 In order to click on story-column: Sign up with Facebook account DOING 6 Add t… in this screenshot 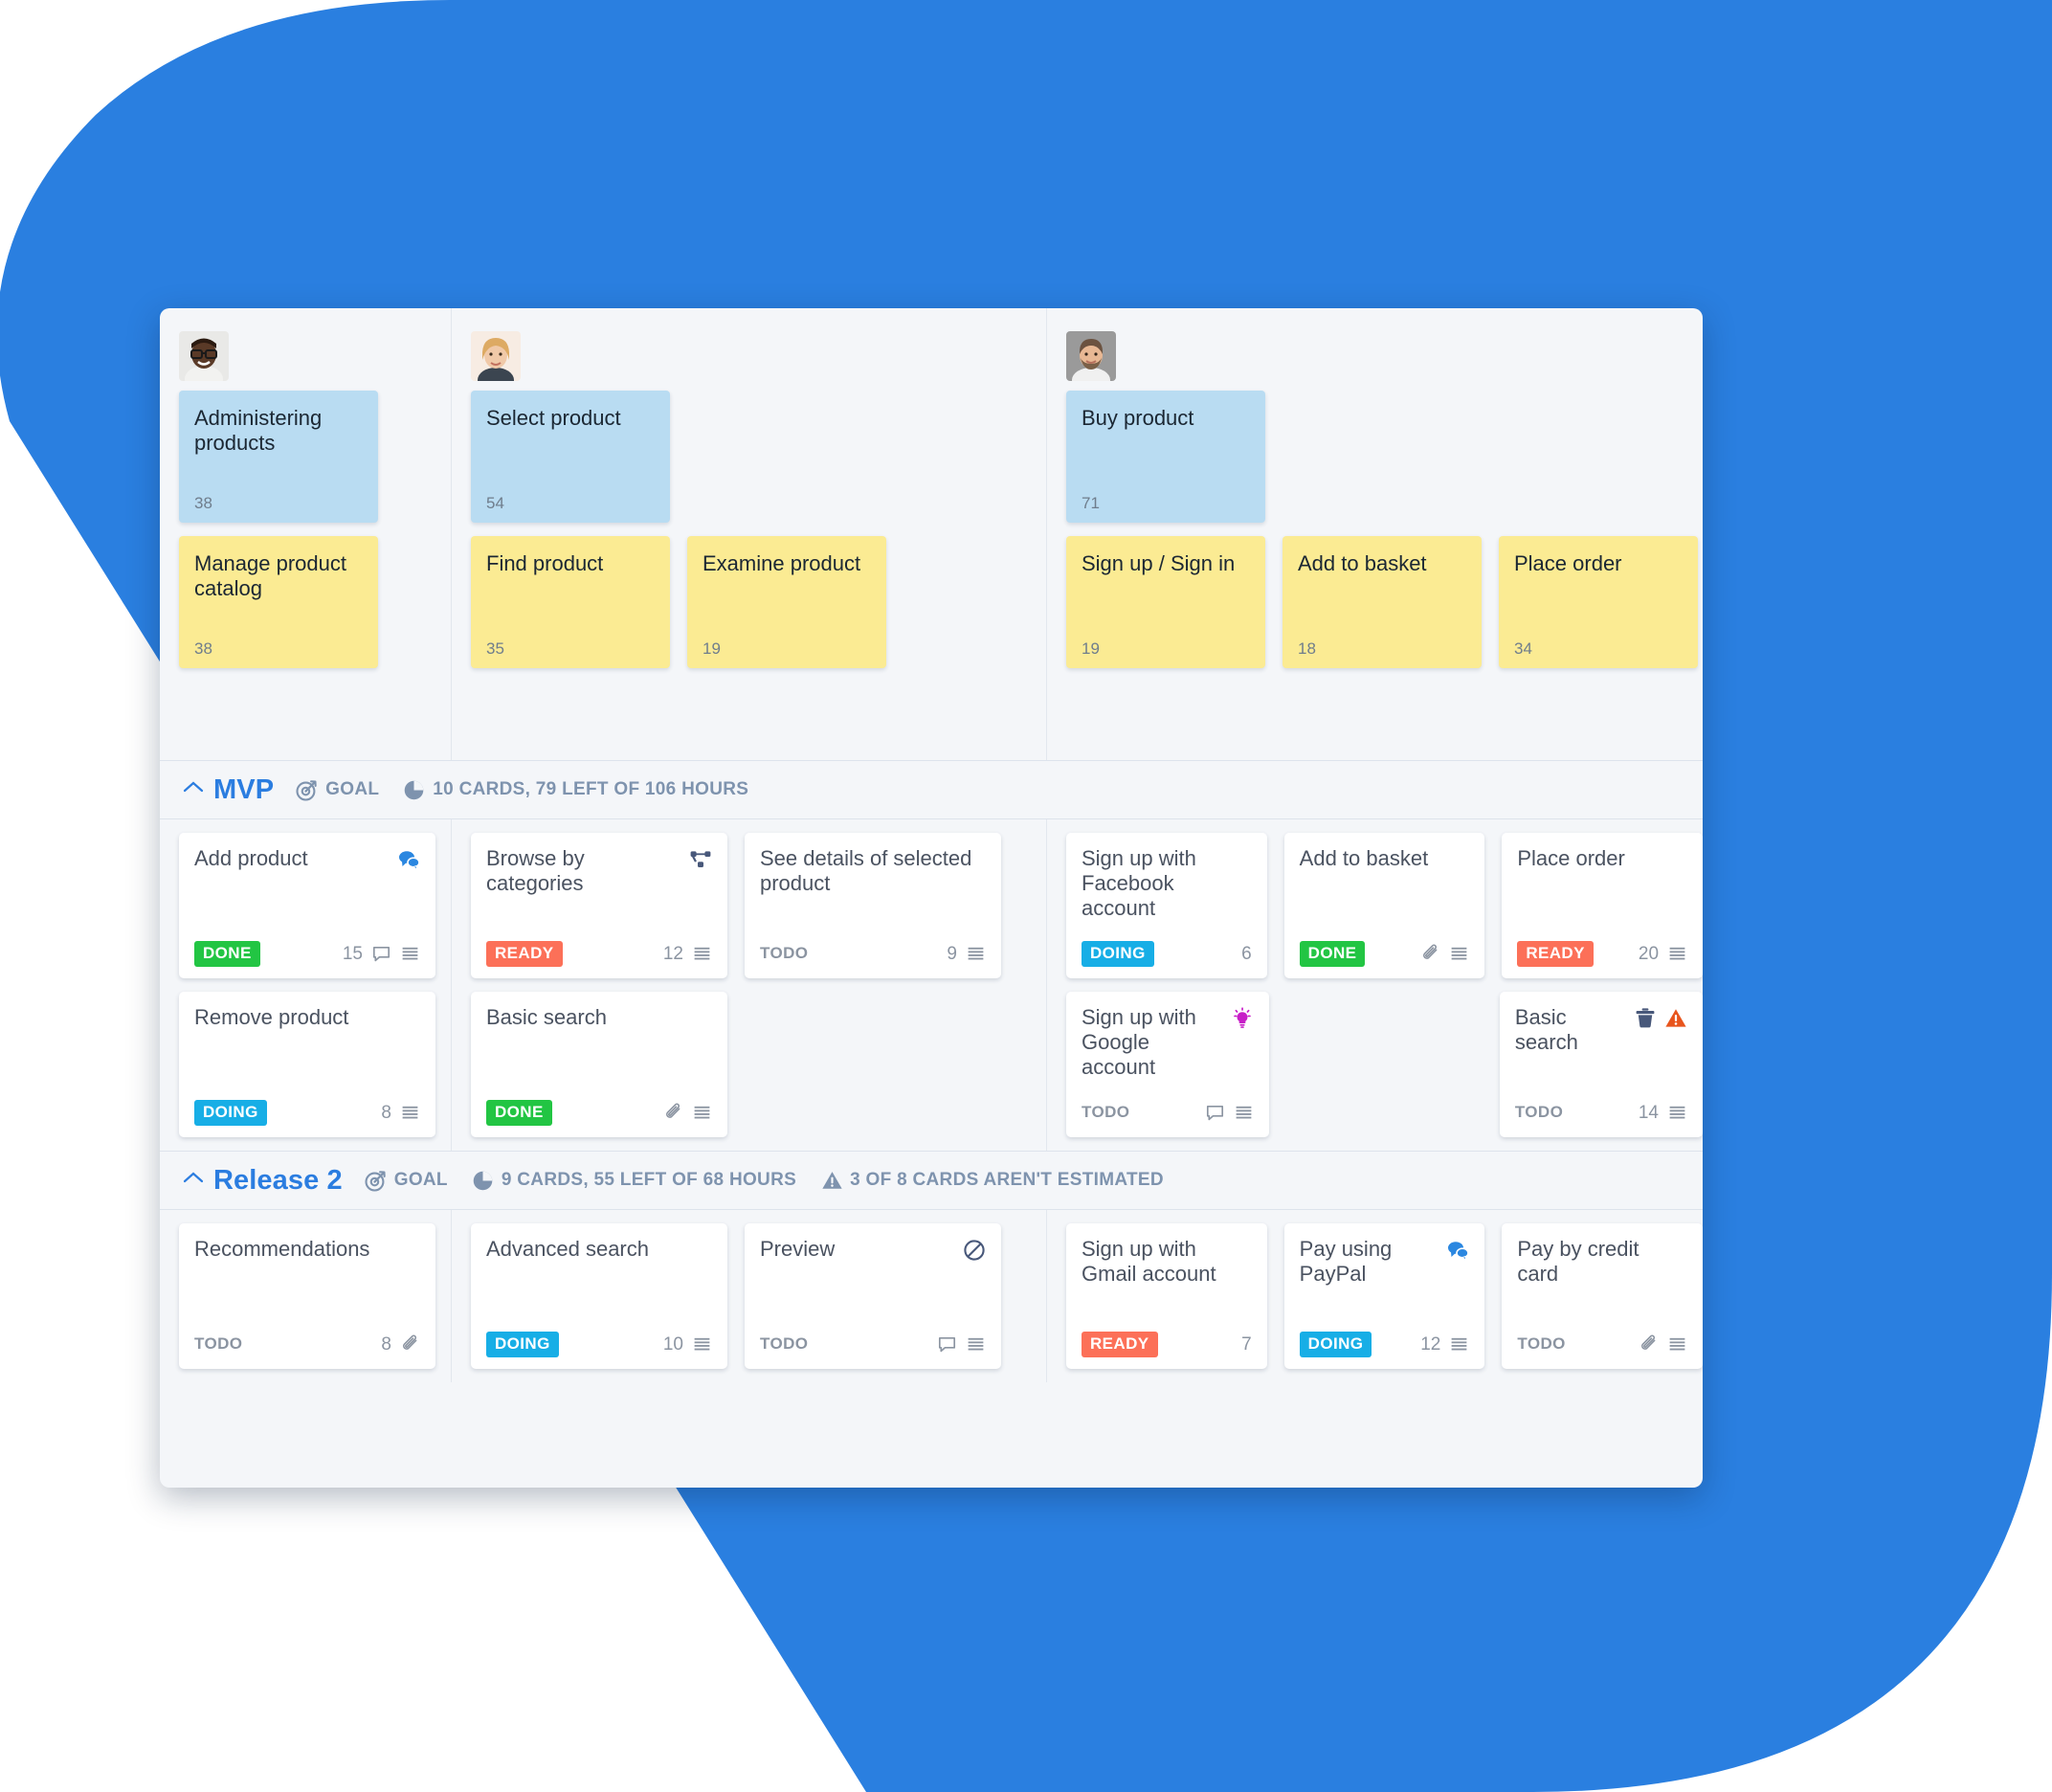, I will do `click(1374, 985)`.